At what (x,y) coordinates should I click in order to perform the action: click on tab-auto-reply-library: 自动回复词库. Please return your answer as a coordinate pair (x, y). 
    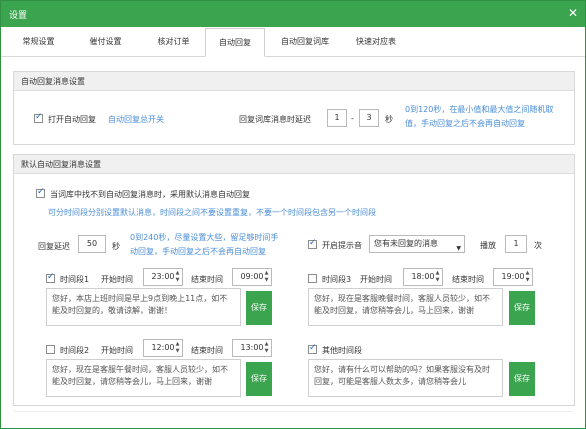
    Looking at the image, I should click on (305, 42).